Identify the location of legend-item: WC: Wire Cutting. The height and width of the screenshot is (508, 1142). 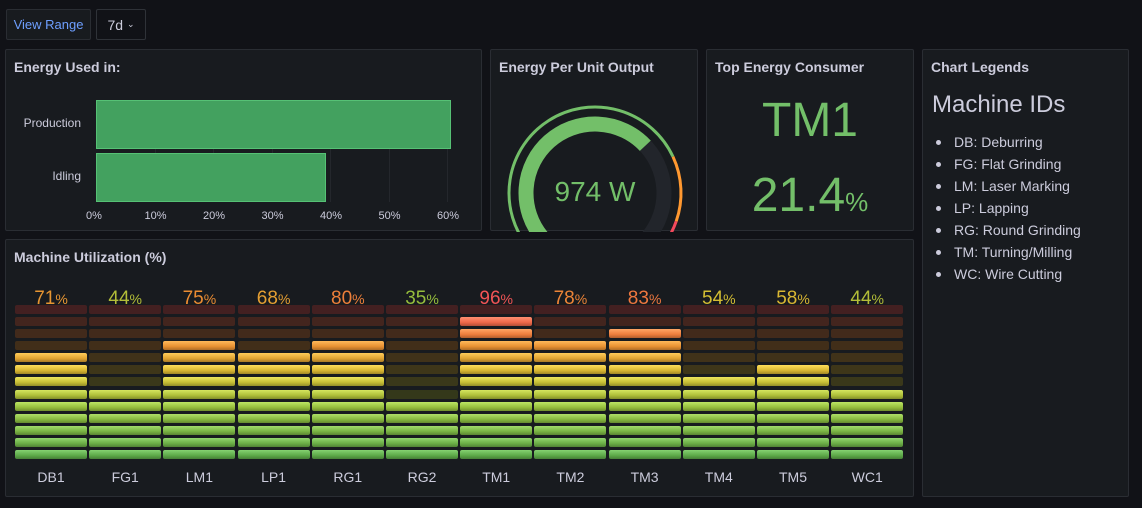
(1008, 274).